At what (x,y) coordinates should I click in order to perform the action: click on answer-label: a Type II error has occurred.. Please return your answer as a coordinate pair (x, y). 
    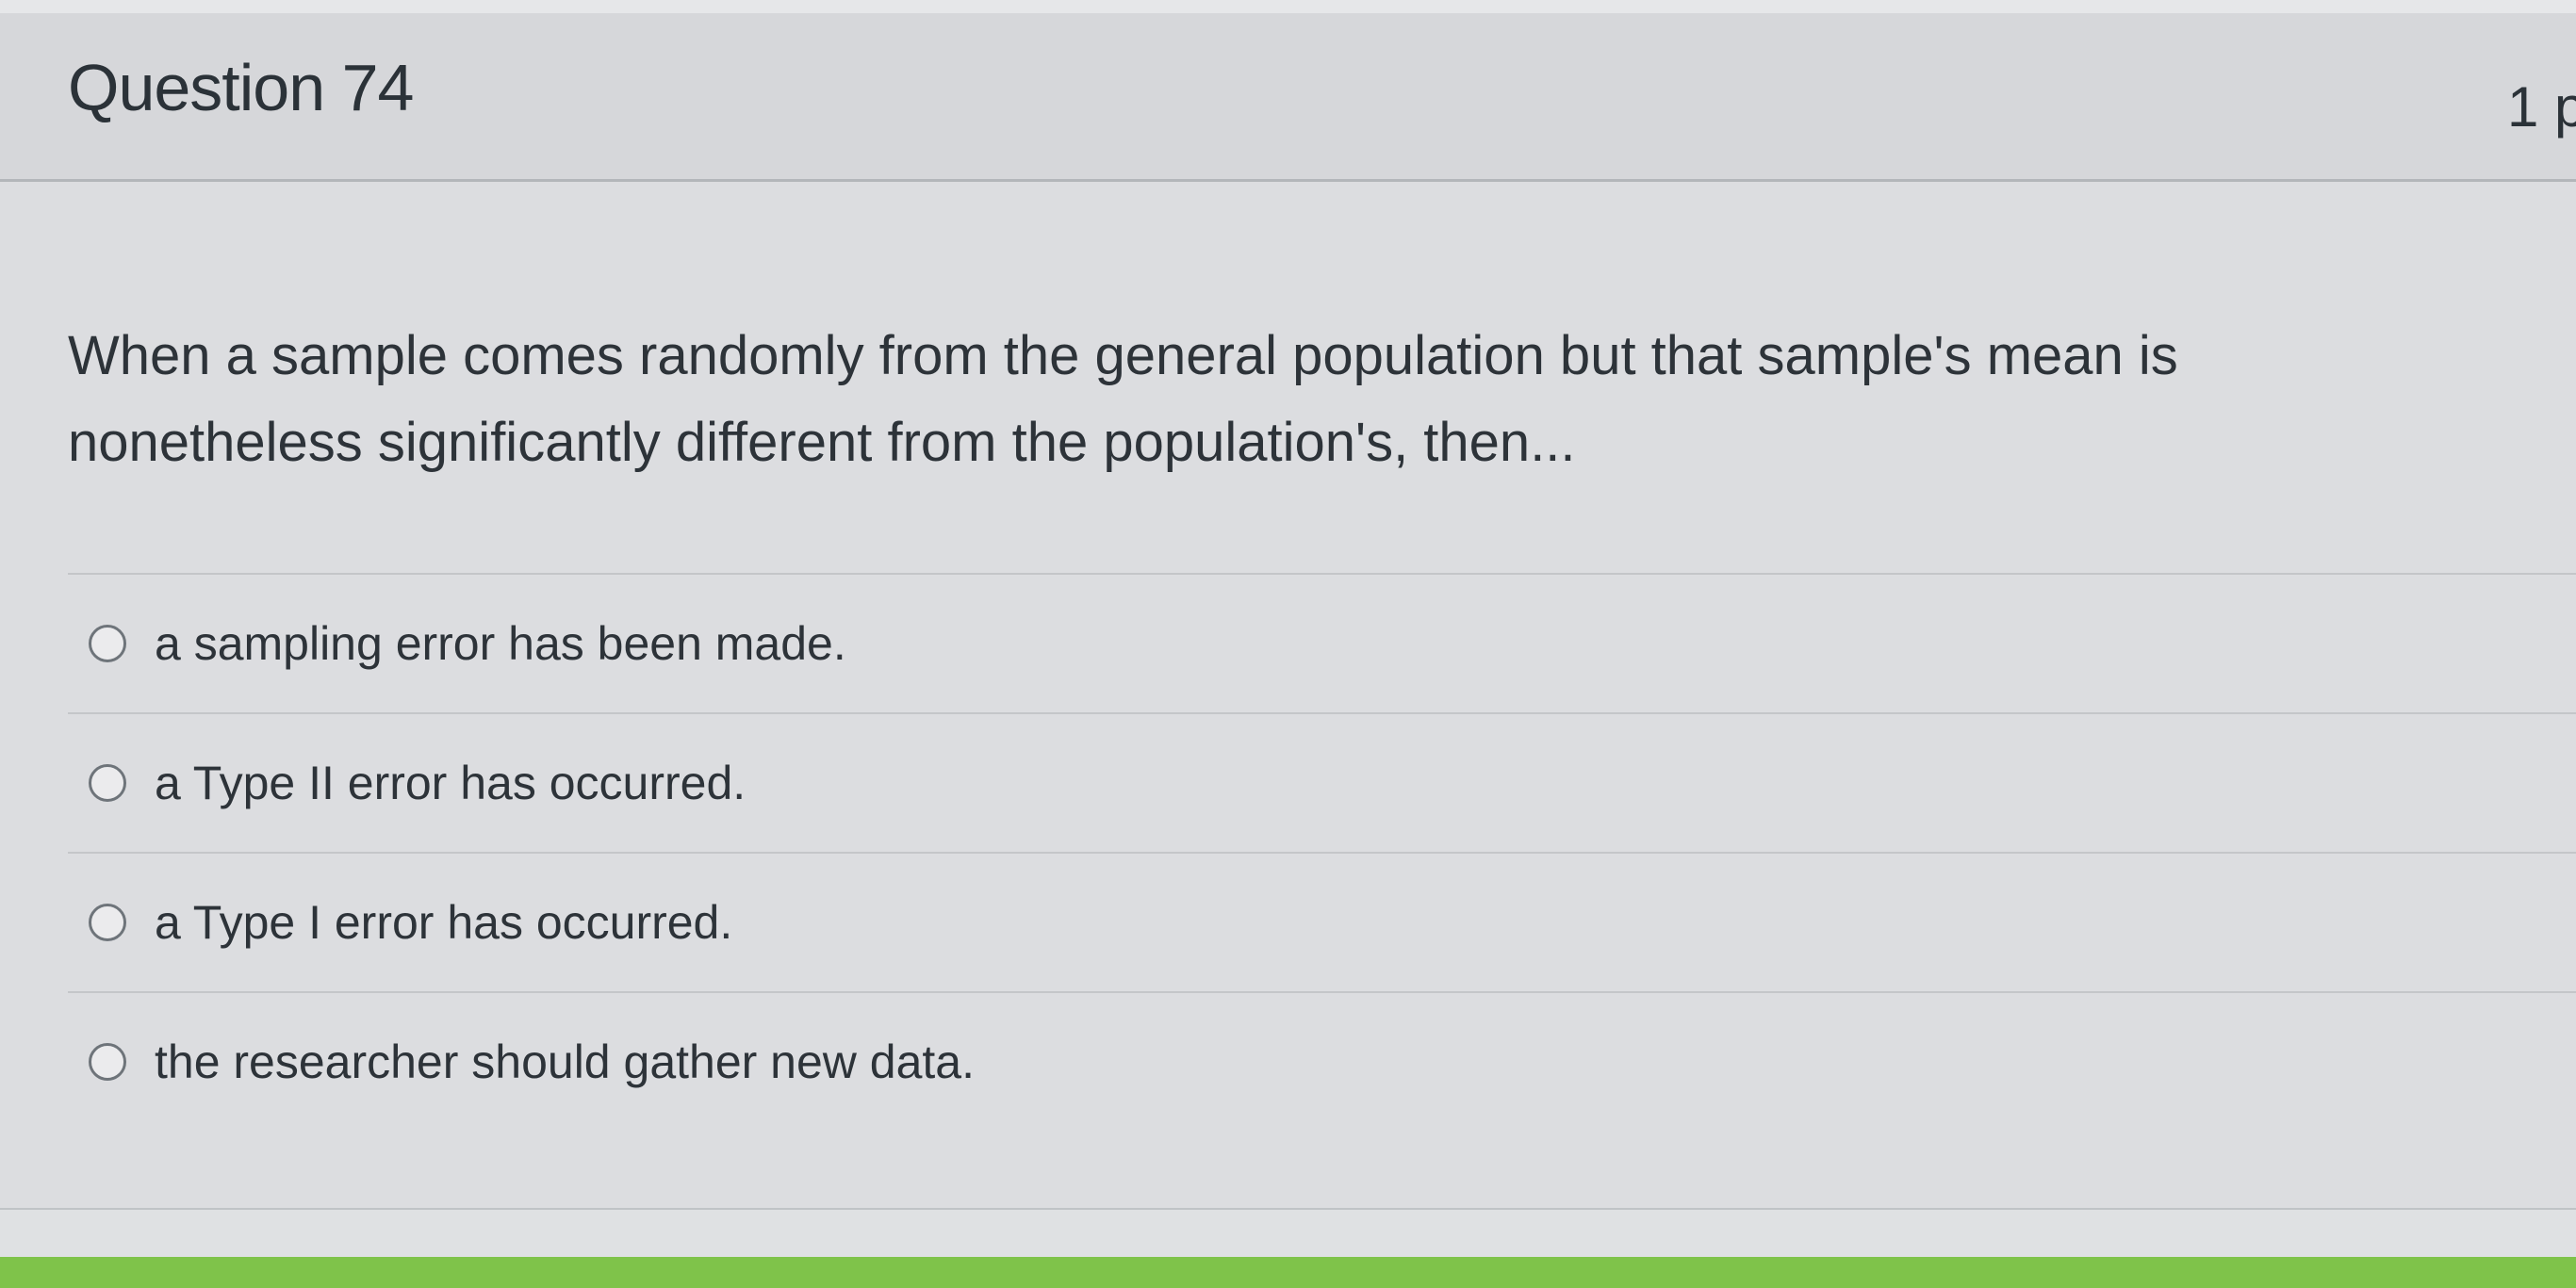
    Looking at the image, I should click on (450, 783).